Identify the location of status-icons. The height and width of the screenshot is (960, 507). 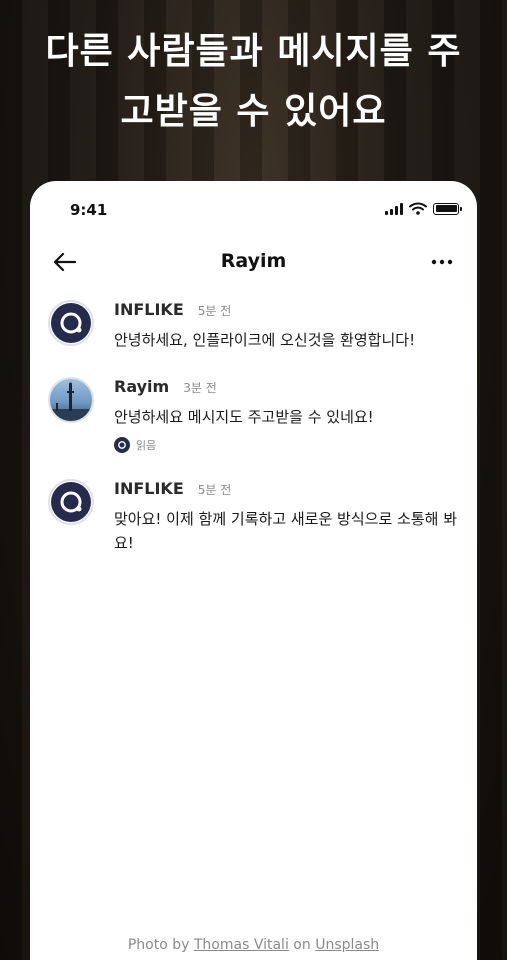
(423, 208).